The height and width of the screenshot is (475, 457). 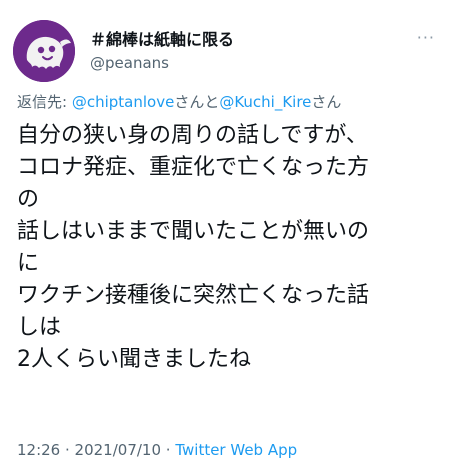 What do you see at coordinates (28, 263) in the screenshot?
I see `tweet-text-line: に` at bounding box center [28, 263].